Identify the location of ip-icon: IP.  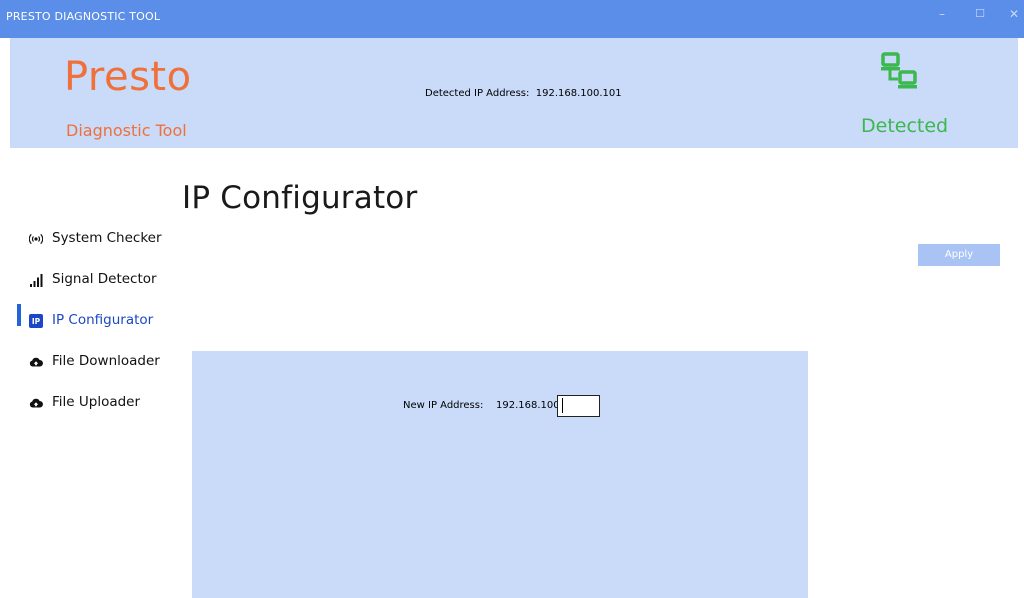
(36, 321).